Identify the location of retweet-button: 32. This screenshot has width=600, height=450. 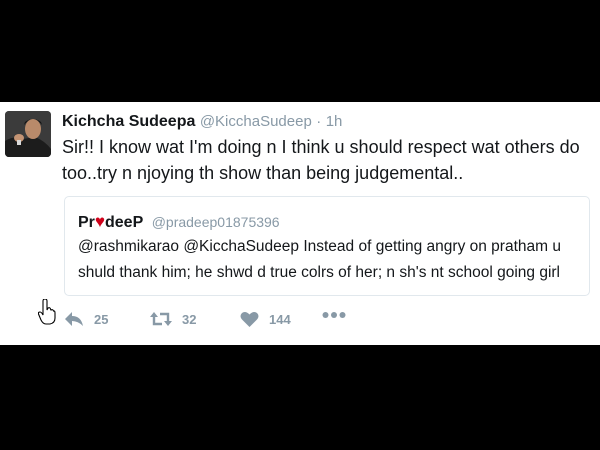
(173, 319).